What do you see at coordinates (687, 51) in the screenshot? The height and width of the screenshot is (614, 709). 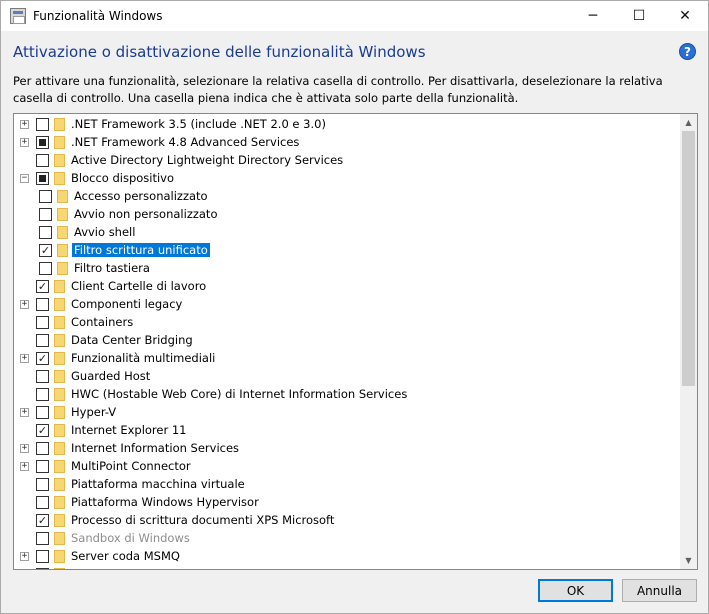 I see `help-icon: ?` at bounding box center [687, 51].